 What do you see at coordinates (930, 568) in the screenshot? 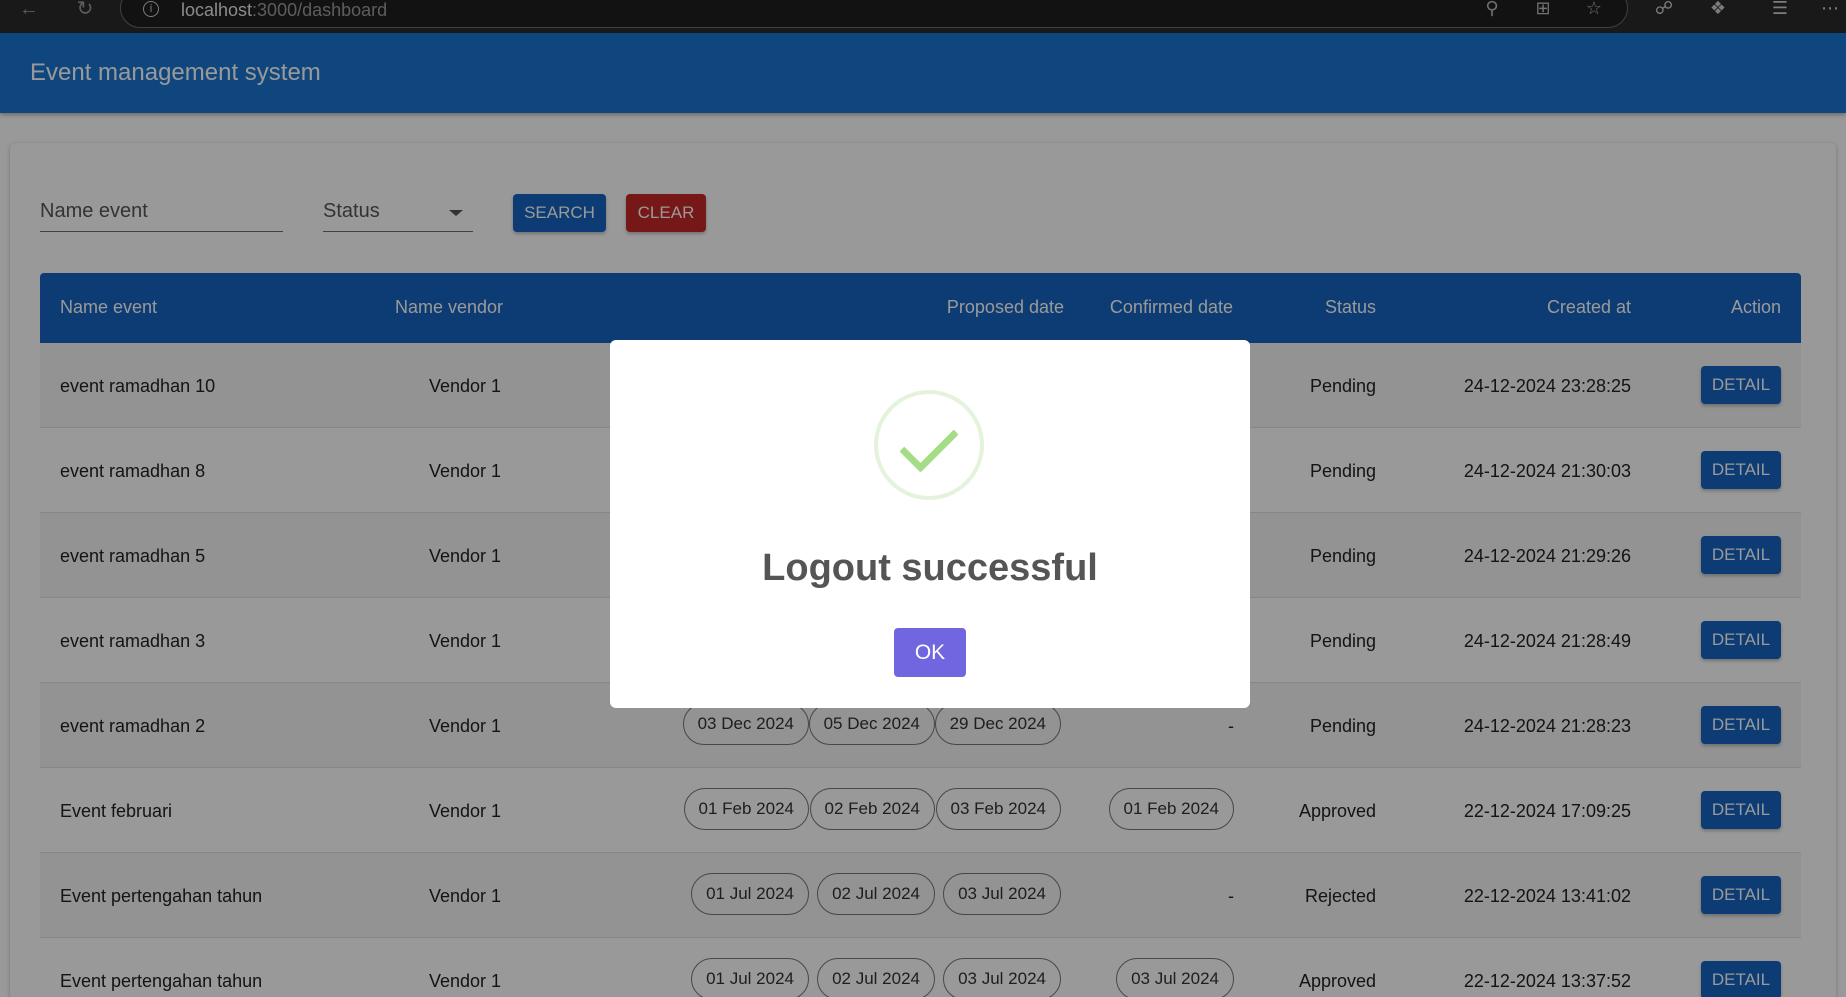
I see `dialog-title: Logout successful` at bounding box center [930, 568].